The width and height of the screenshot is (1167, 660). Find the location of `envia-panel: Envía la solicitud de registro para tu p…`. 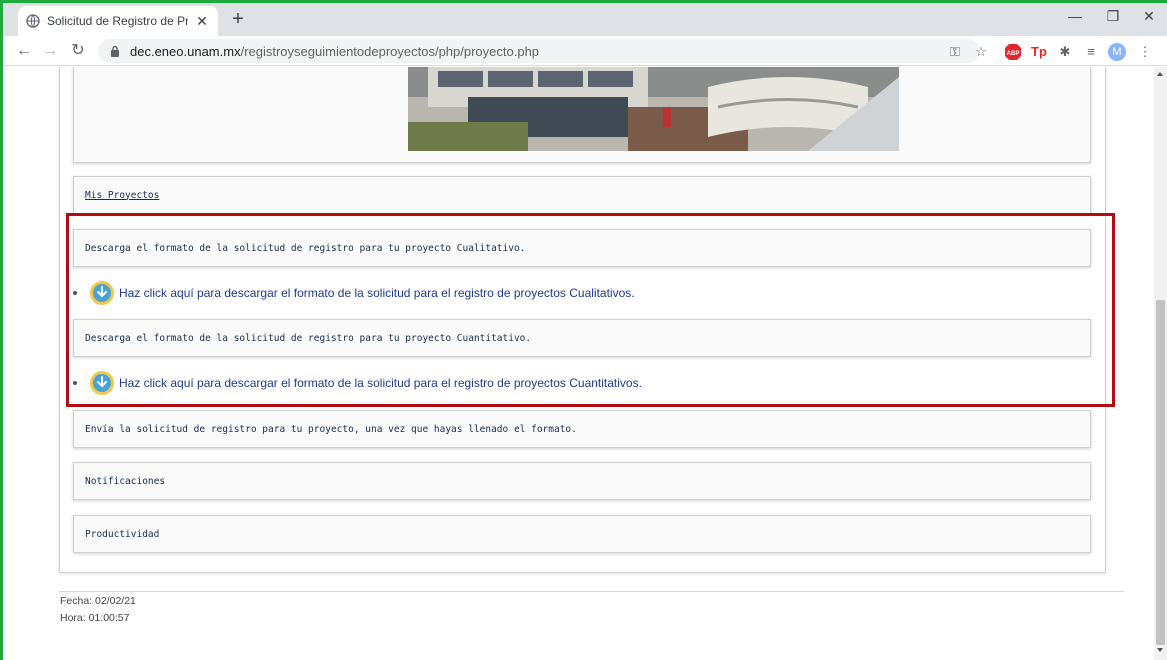

envia-panel: Envía la solicitud de registro para tu p… is located at coordinates (582, 429).